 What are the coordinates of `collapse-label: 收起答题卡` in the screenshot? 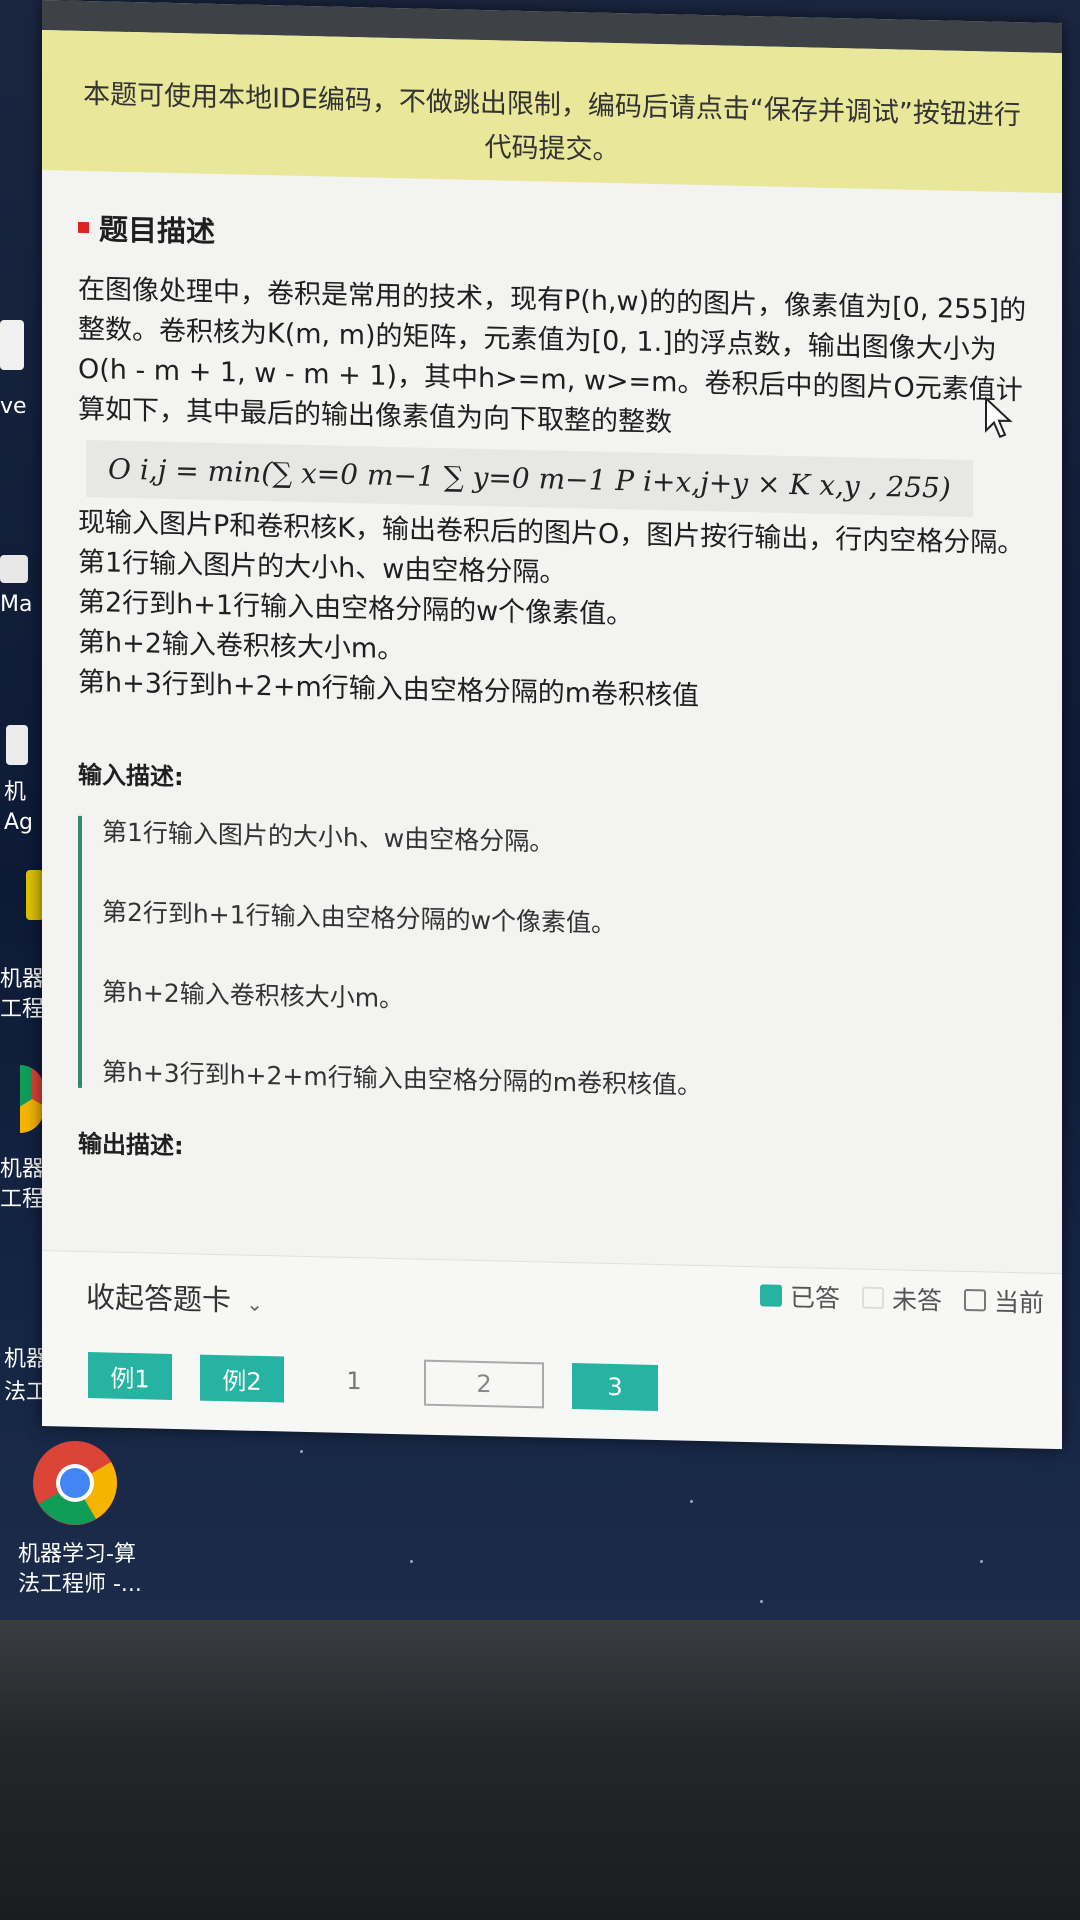 It's located at (159, 1298).